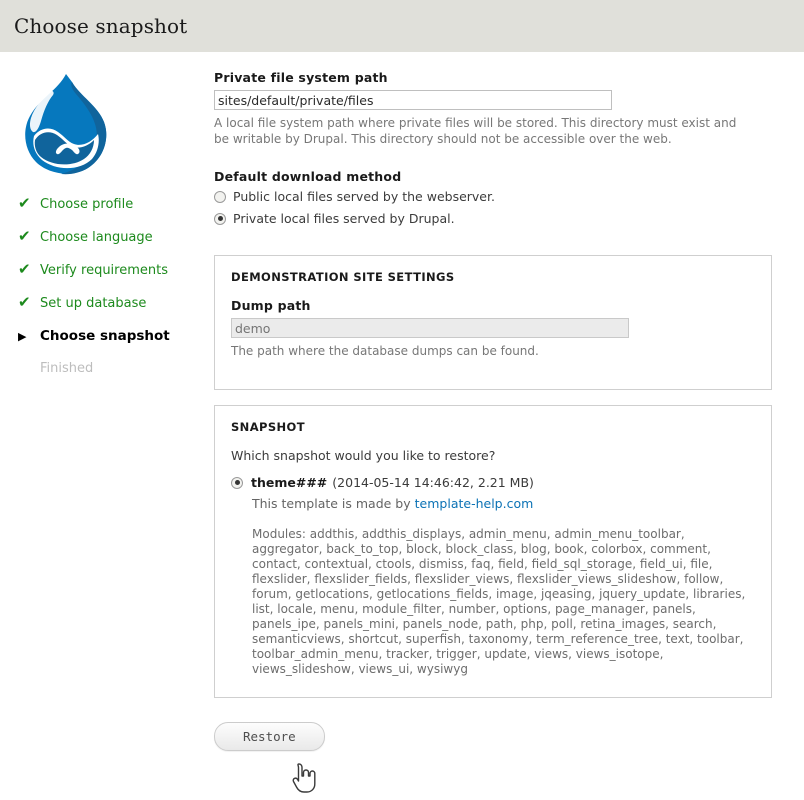 This screenshot has height=800, width=804. Describe the element at coordinates (344, 218) in the screenshot. I see `radio-label: Private local files served by Drupal.` at that location.